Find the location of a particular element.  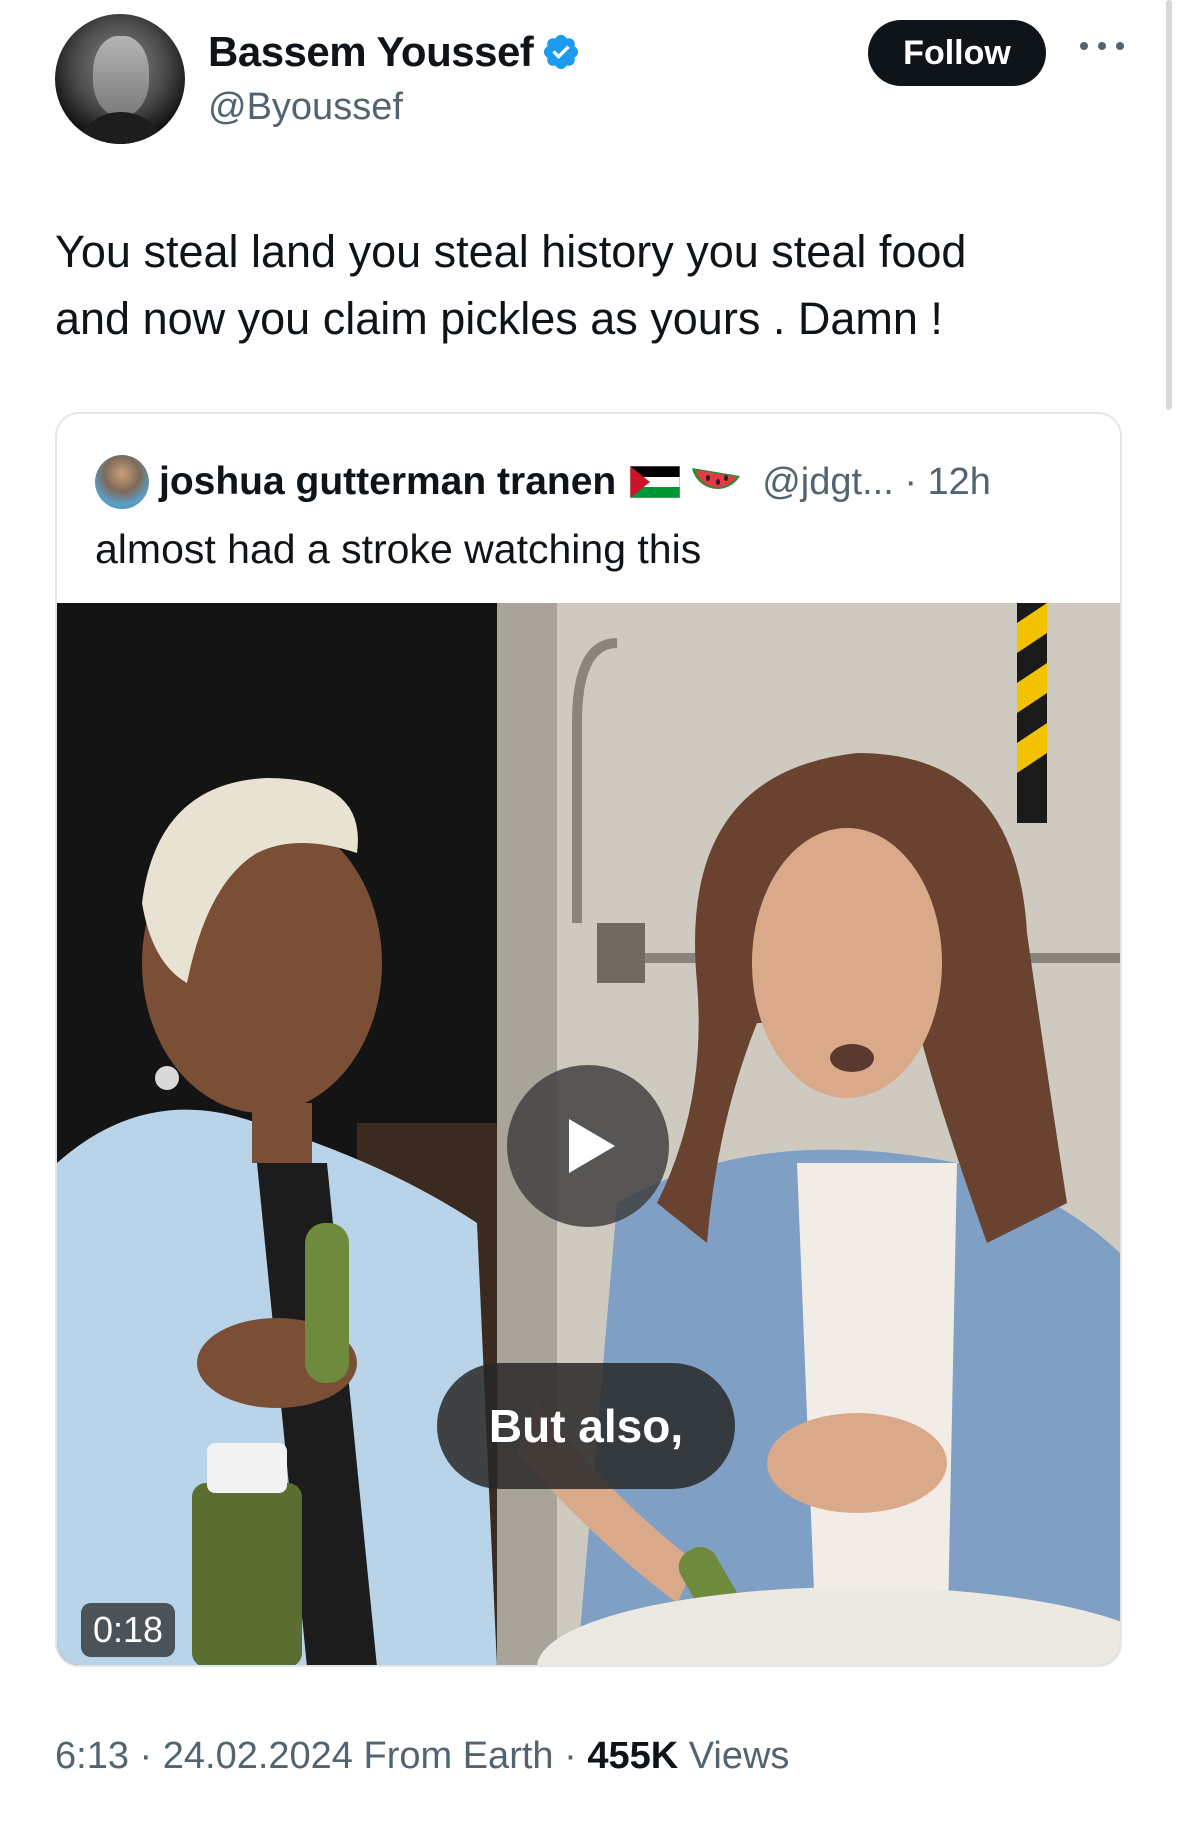

palestine-flag-icon is located at coordinates (655, 482).